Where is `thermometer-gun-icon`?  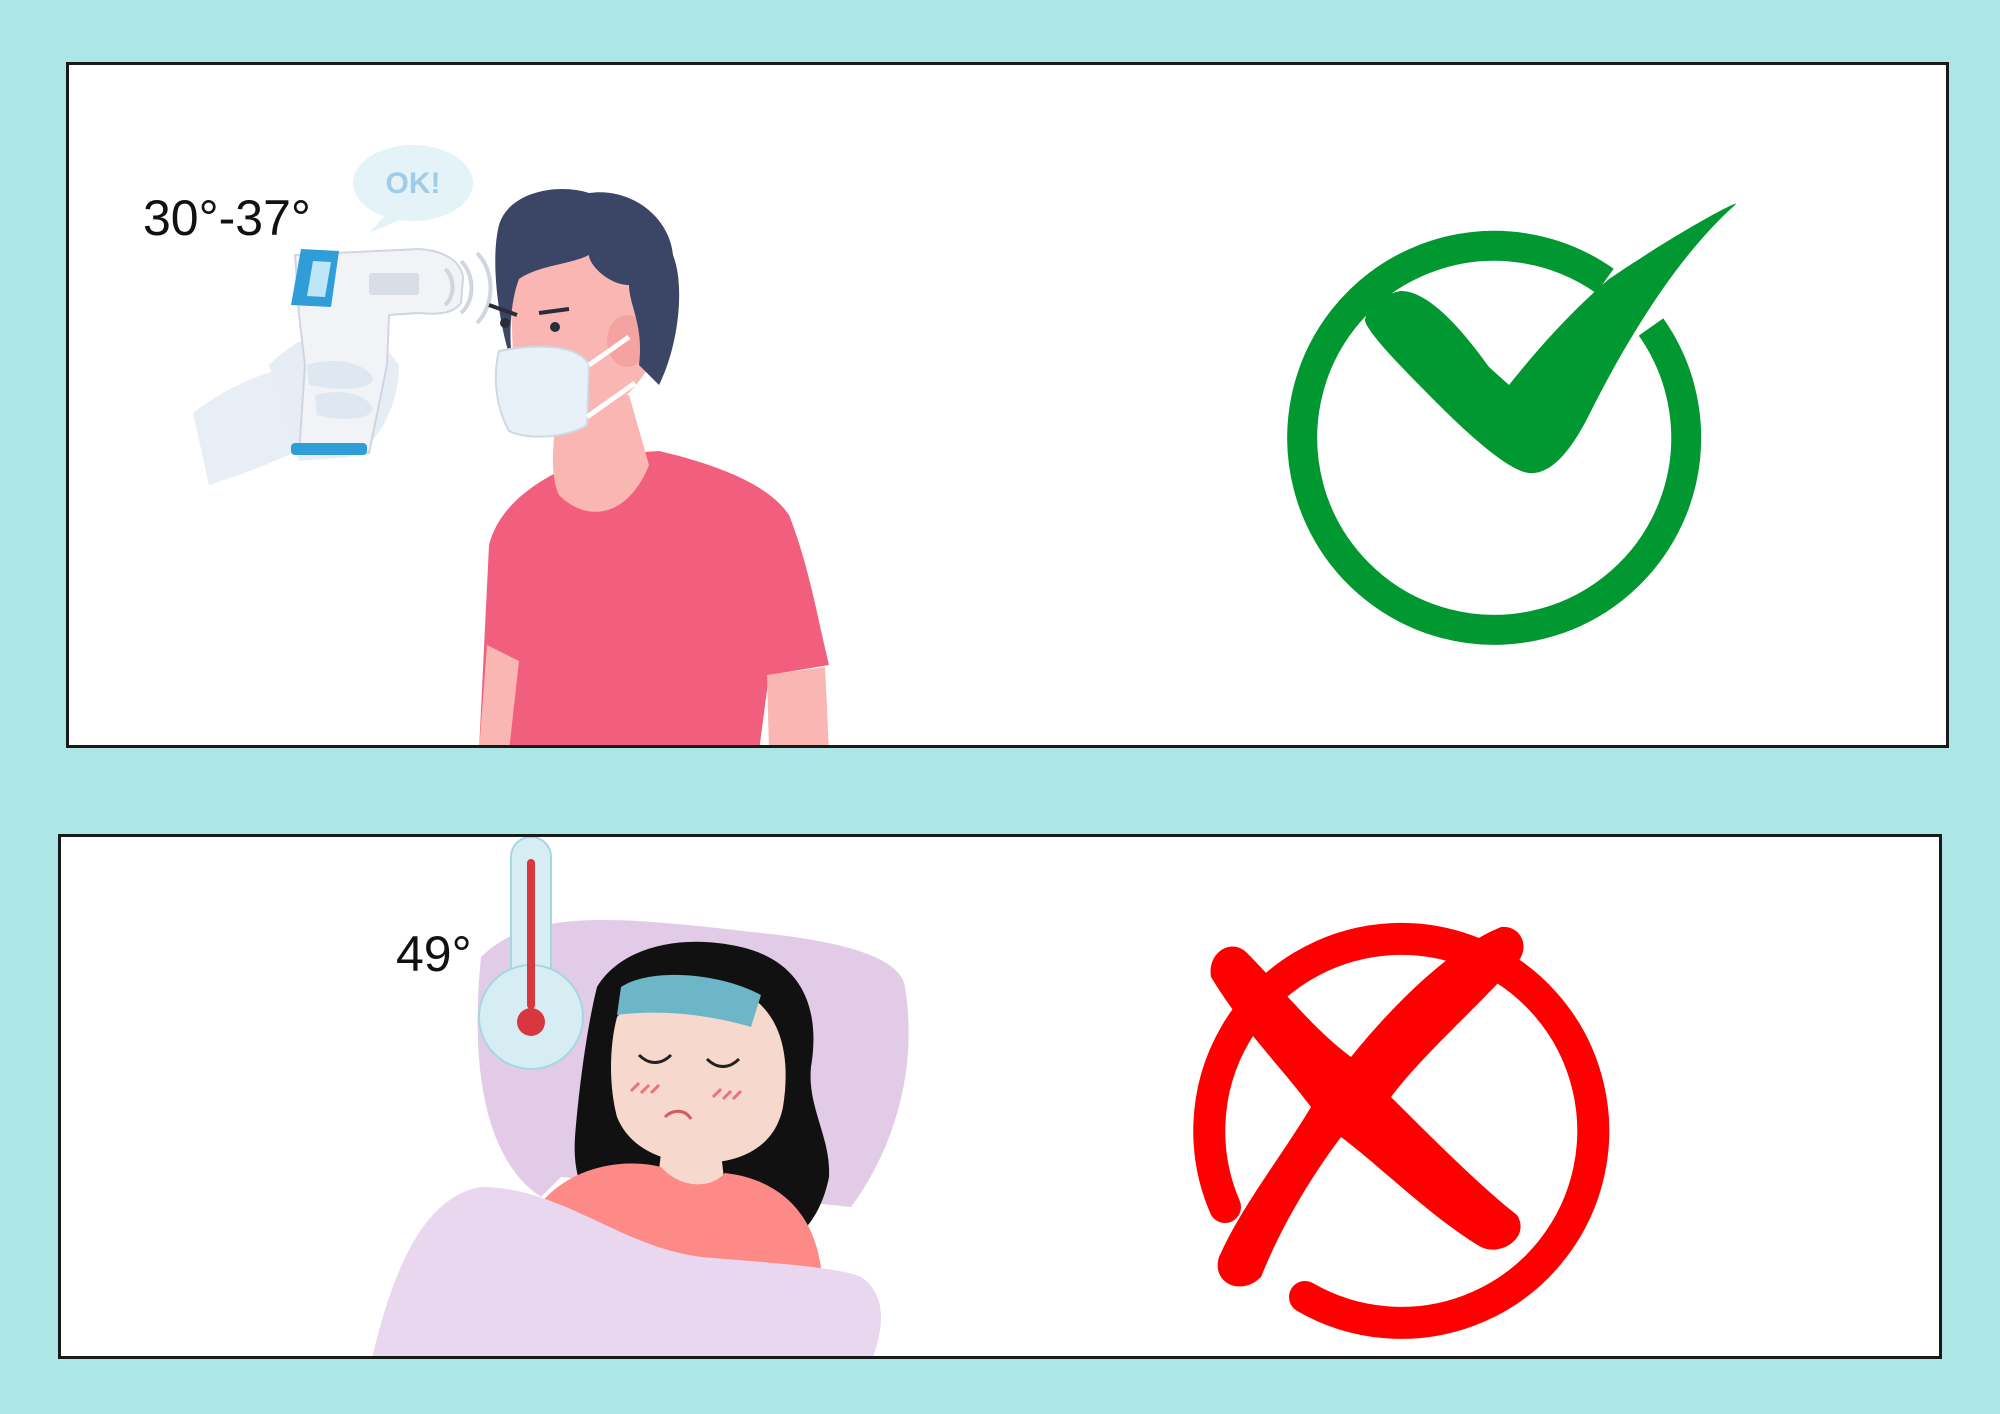 thermometer-gun-icon is located at coordinates (343, 366).